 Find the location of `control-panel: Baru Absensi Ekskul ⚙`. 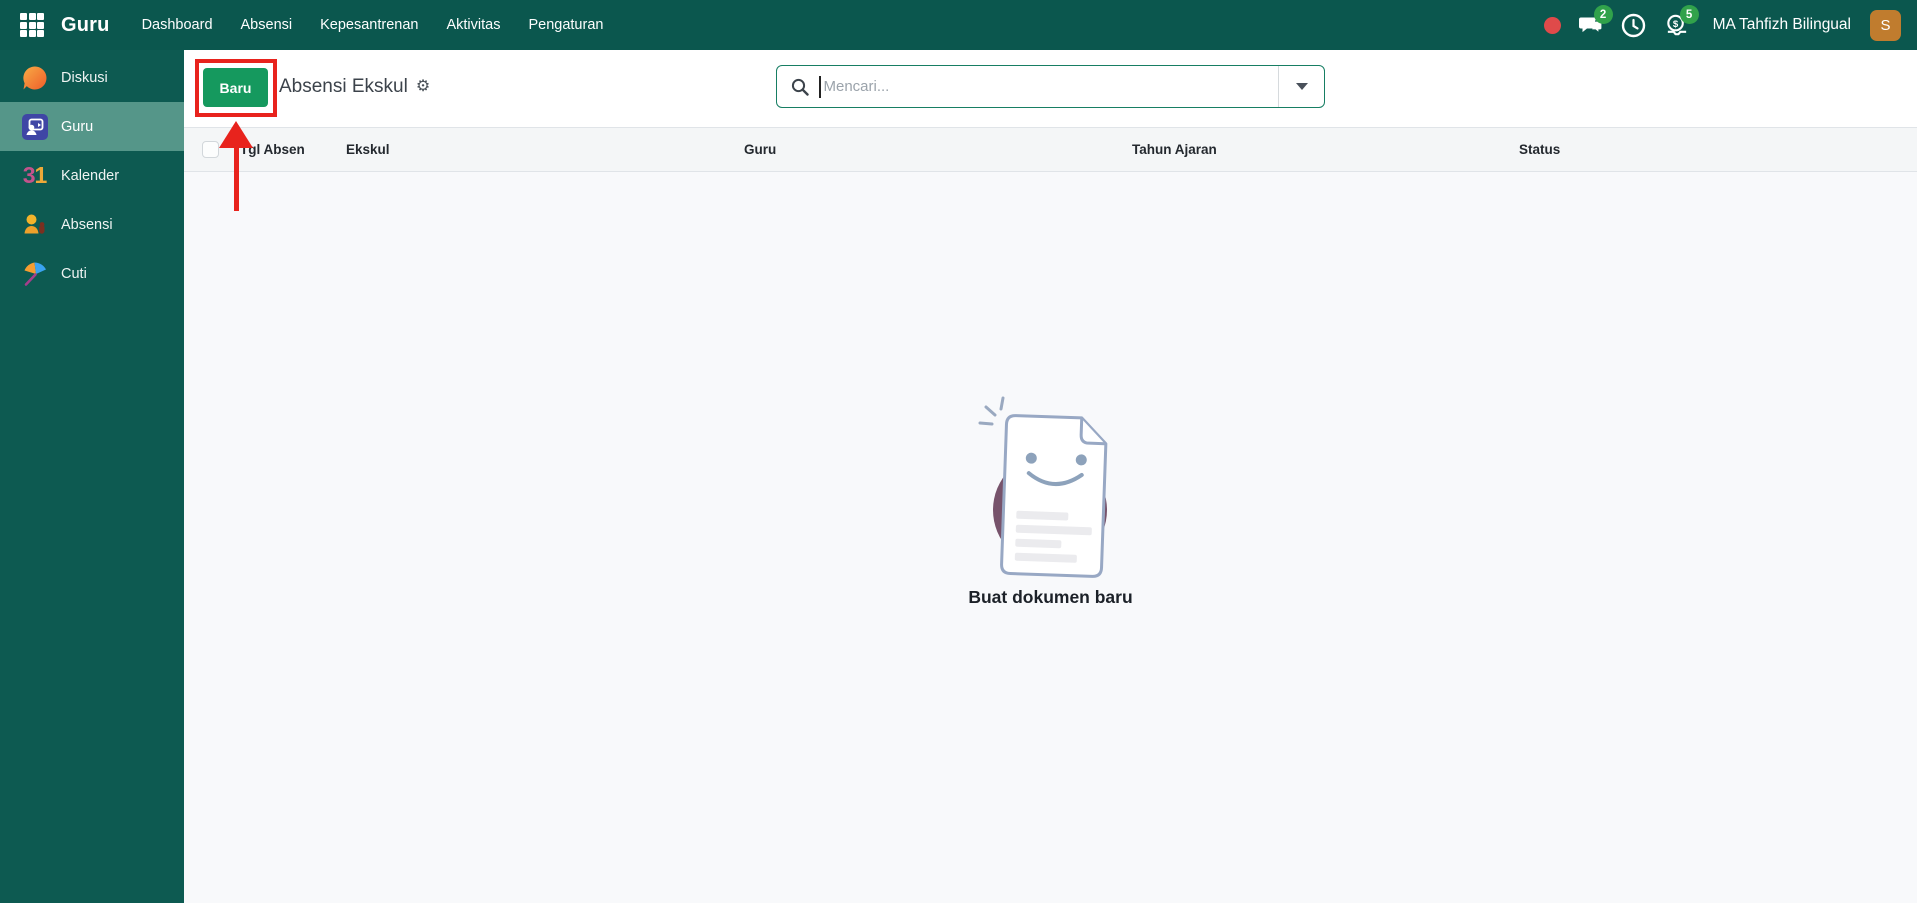

control-panel: Baru Absensi Ekskul ⚙ is located at coordinates (1050, 88).